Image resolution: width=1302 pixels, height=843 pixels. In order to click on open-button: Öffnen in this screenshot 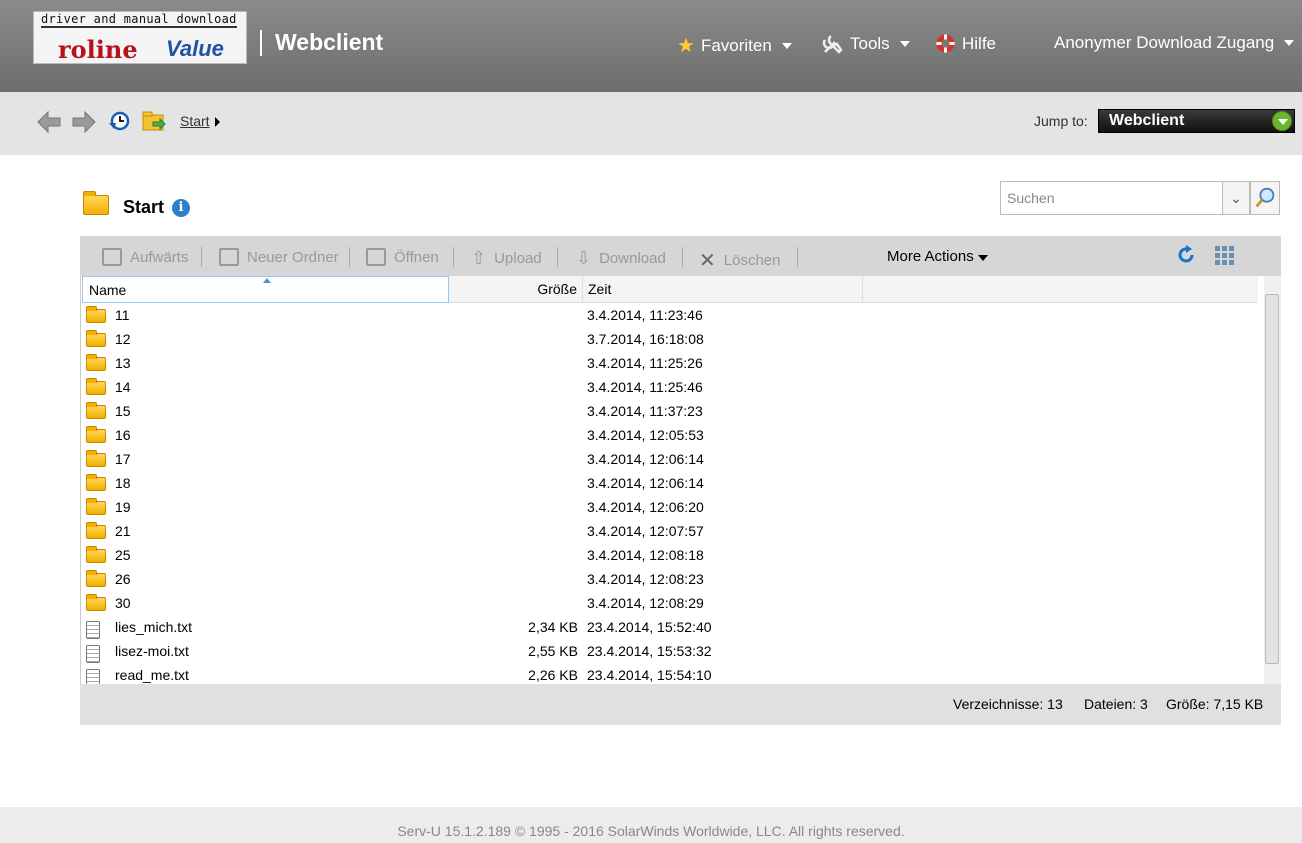, I will do `click(402, 257)`.